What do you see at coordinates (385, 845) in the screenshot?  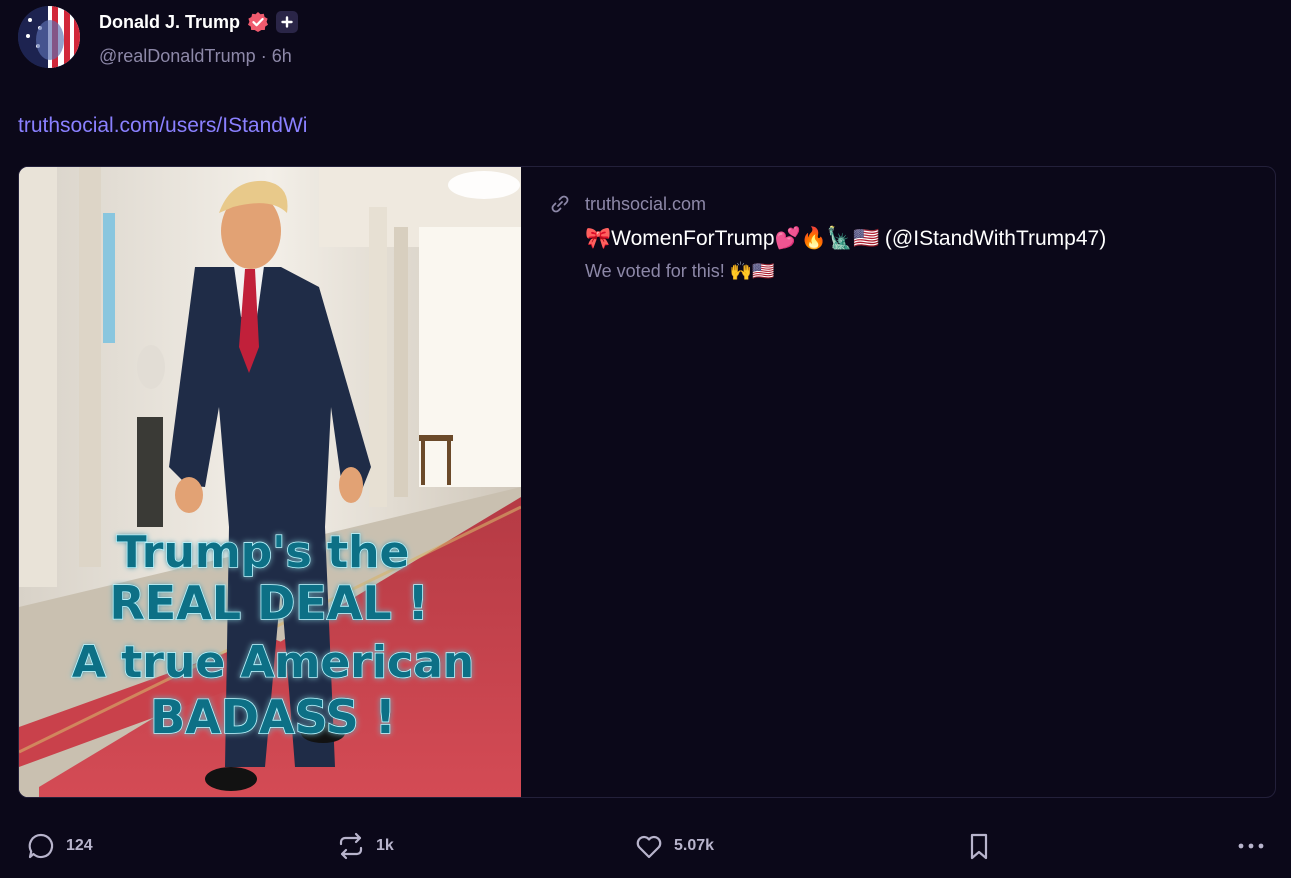 I see `retruth-count: 1k` at bounding box center [385, 845].